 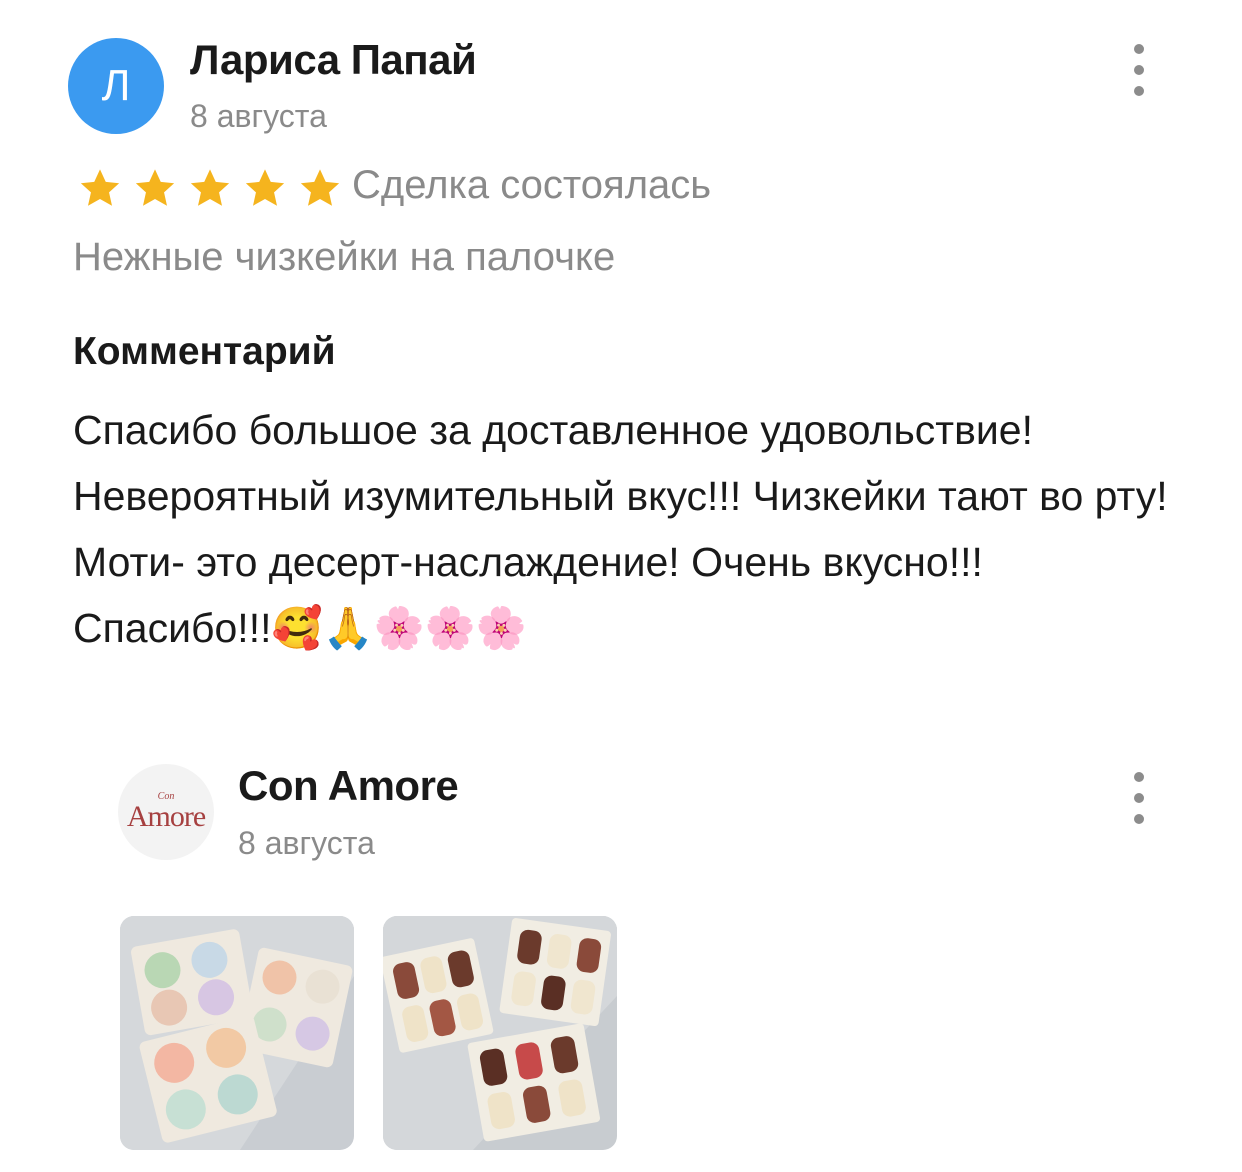 What do you see at coordinates (532, 185) in the screenshot?
I see `deal-status: Сделка состоялась` at bounding box center [532, 185].